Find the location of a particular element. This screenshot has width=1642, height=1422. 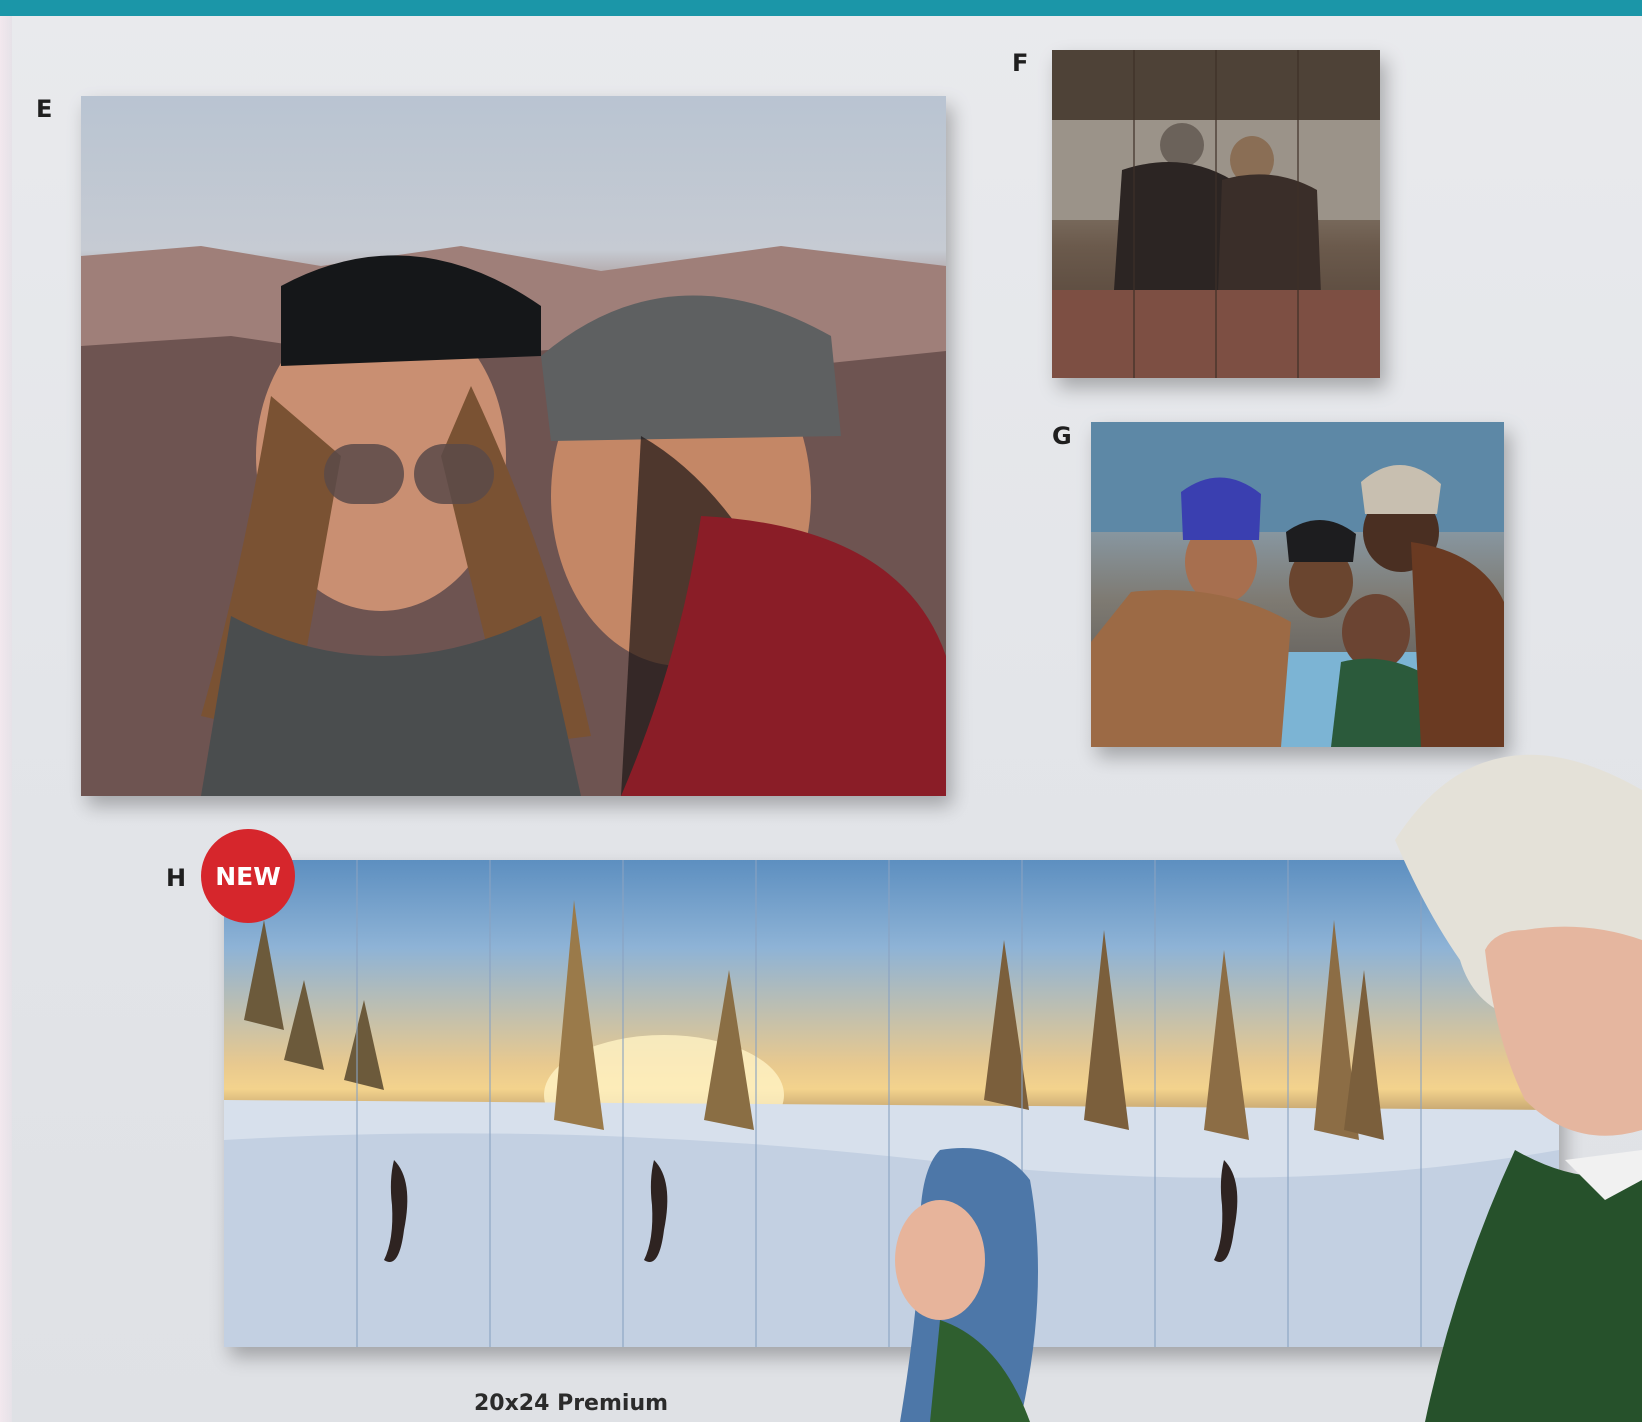

print-g-scene is located at coordinates (1297, 584).